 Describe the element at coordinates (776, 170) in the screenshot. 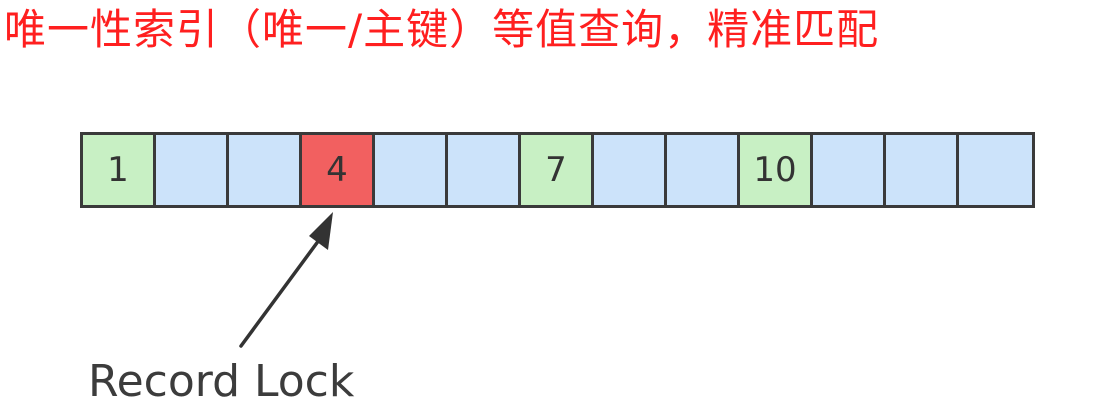

I see `record-cell-10: 10` at that location.